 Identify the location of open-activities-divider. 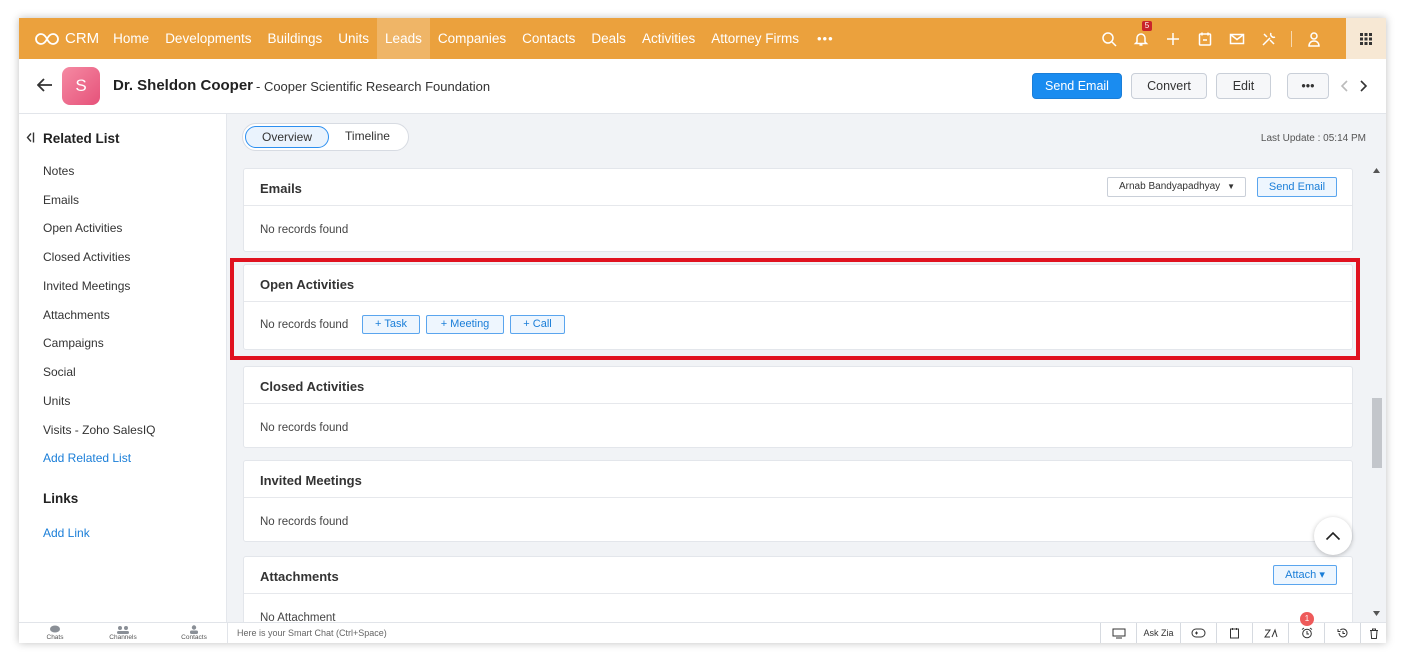
(798, 301).